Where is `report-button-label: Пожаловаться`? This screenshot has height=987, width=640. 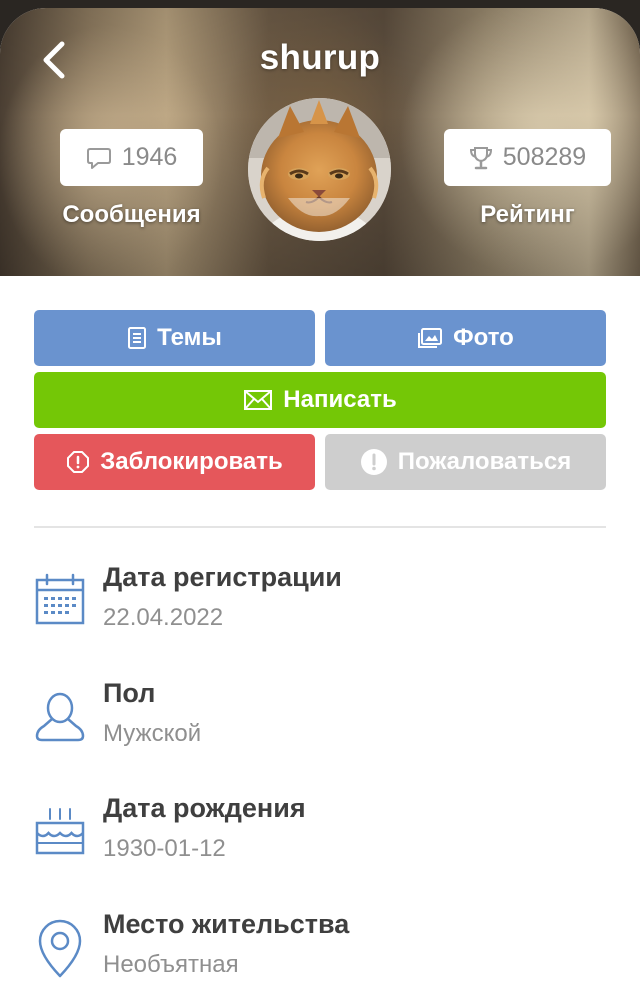 report-button-label: Пожаловаться is located at coordinates (484, 461).